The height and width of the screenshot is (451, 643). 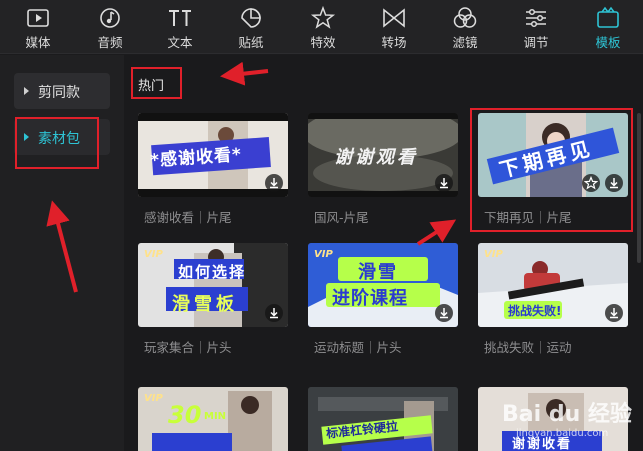 I want to click on watermark: Bai du 经验 jingyan.baidu.com, so click(x=568, y=420).